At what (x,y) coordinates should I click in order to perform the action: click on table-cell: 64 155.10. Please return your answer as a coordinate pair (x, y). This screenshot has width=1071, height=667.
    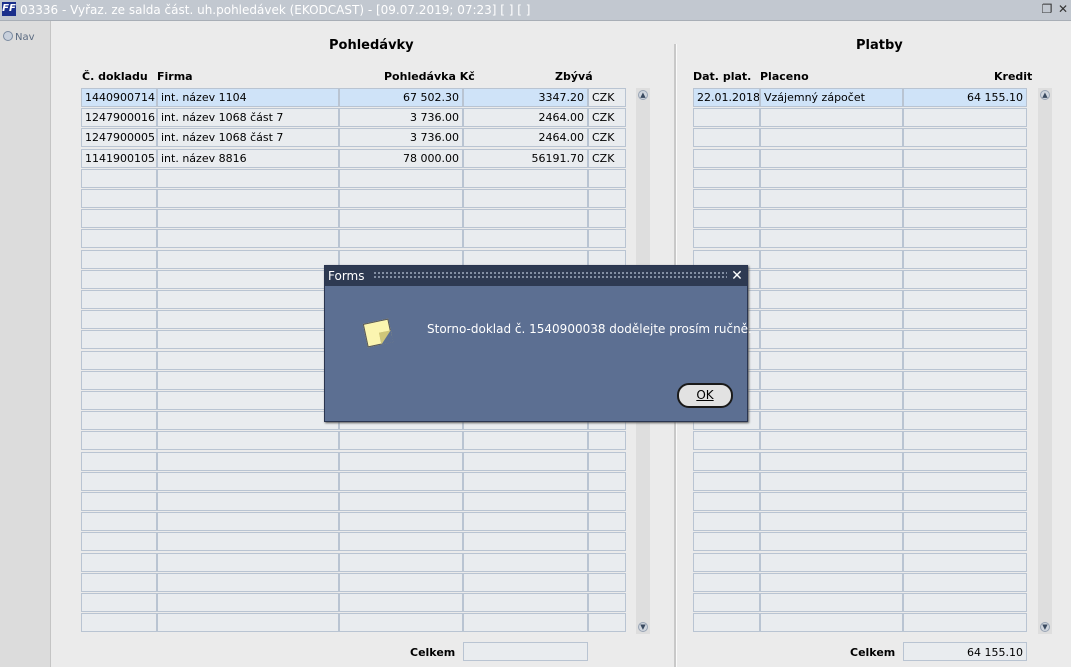
    Looking at the image, I should click on (965, 97).